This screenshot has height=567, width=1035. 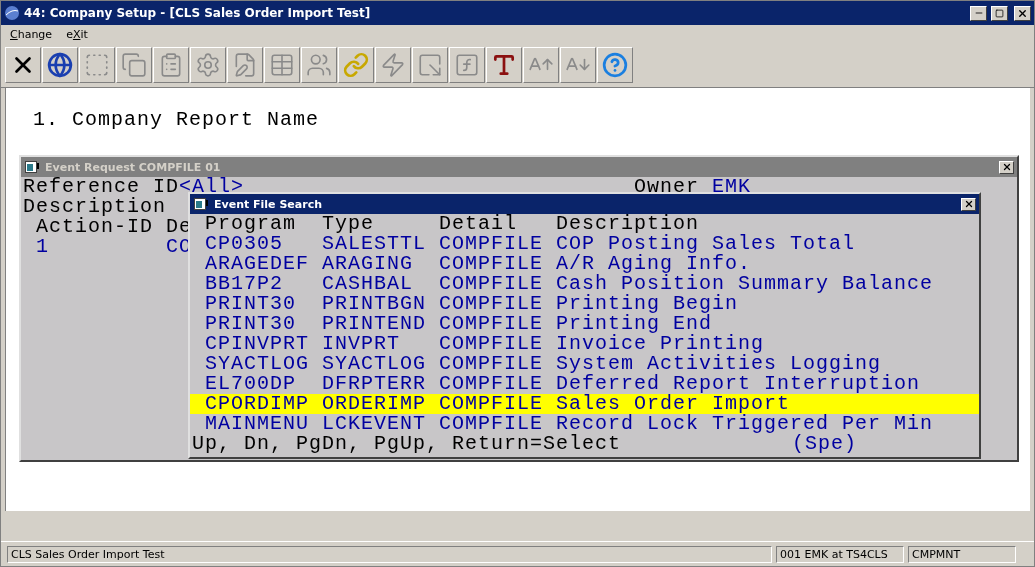 I want to click on table-cell-text: Invoice Printing, so click(x=660, y=344).